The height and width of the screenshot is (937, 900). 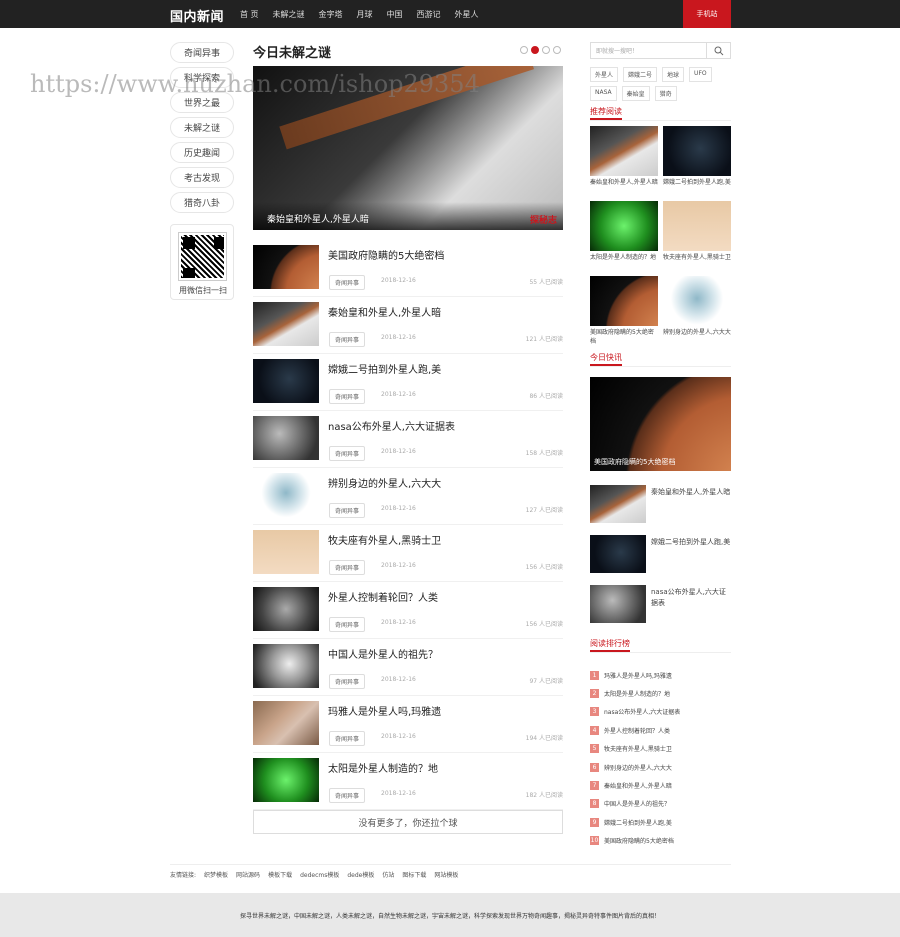 I want to click on search-input: 即就搜一搜吧！, so click(x=617, y=50).